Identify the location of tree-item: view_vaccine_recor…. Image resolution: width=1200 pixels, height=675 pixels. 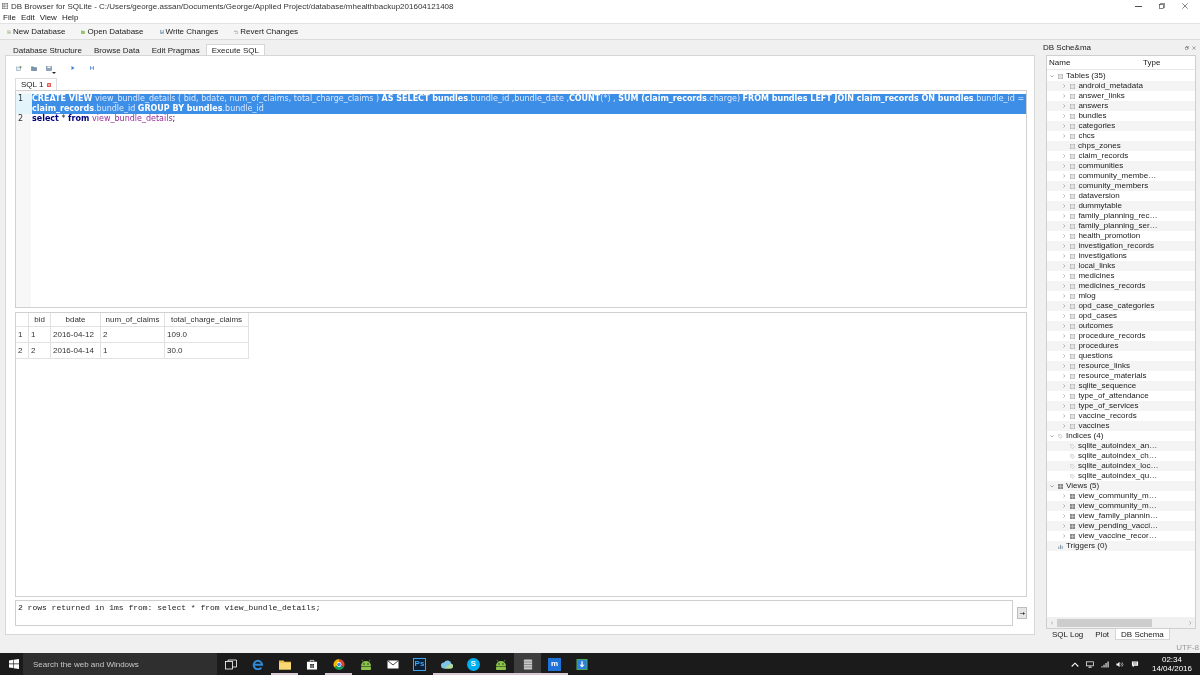
(1117, 536).